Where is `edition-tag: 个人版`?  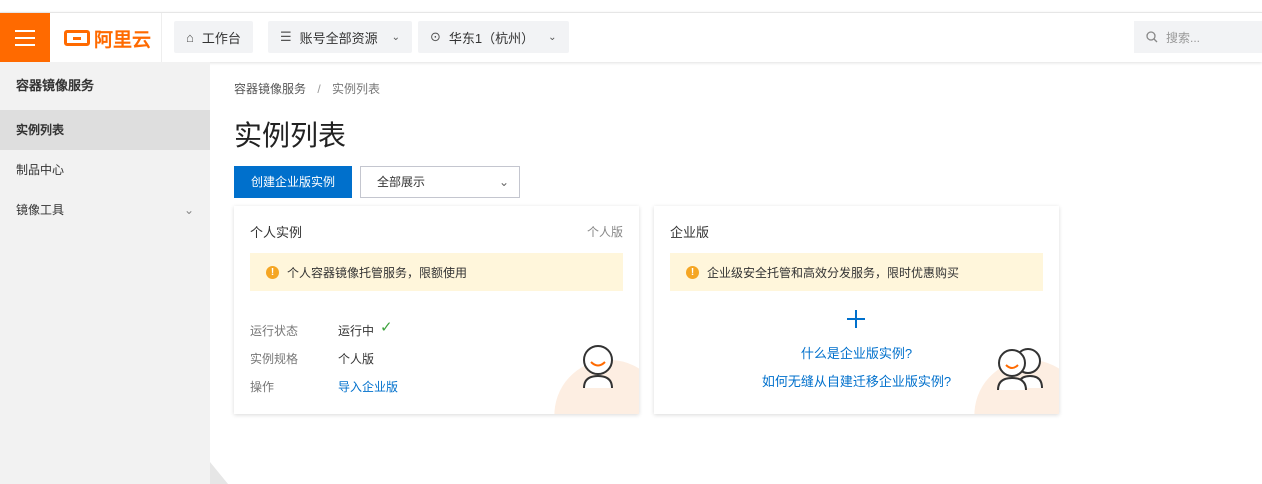 edition-tag: 个人版 is located at coordinates (604, 232).